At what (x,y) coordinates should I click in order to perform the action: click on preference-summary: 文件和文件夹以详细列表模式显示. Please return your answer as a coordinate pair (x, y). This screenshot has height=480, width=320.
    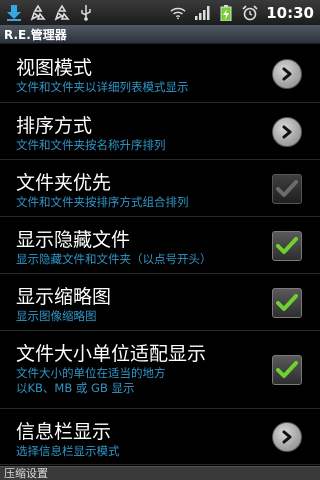
    Looking at the image, I should click on (102, 87).